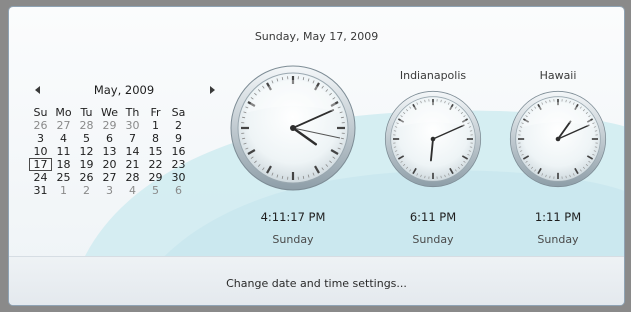  What do you see at coordinates (40, 112) in the screenshot?
I see `weekday-header: Su` at bounding box center [40, 112].